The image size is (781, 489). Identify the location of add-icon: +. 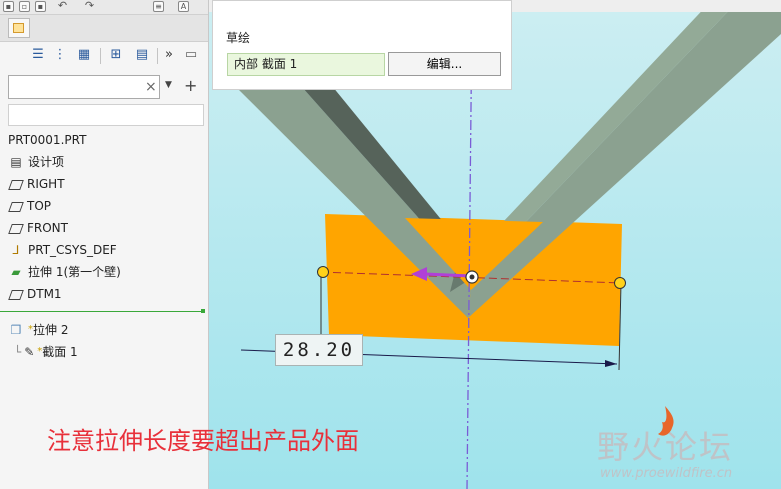
(190, 85).